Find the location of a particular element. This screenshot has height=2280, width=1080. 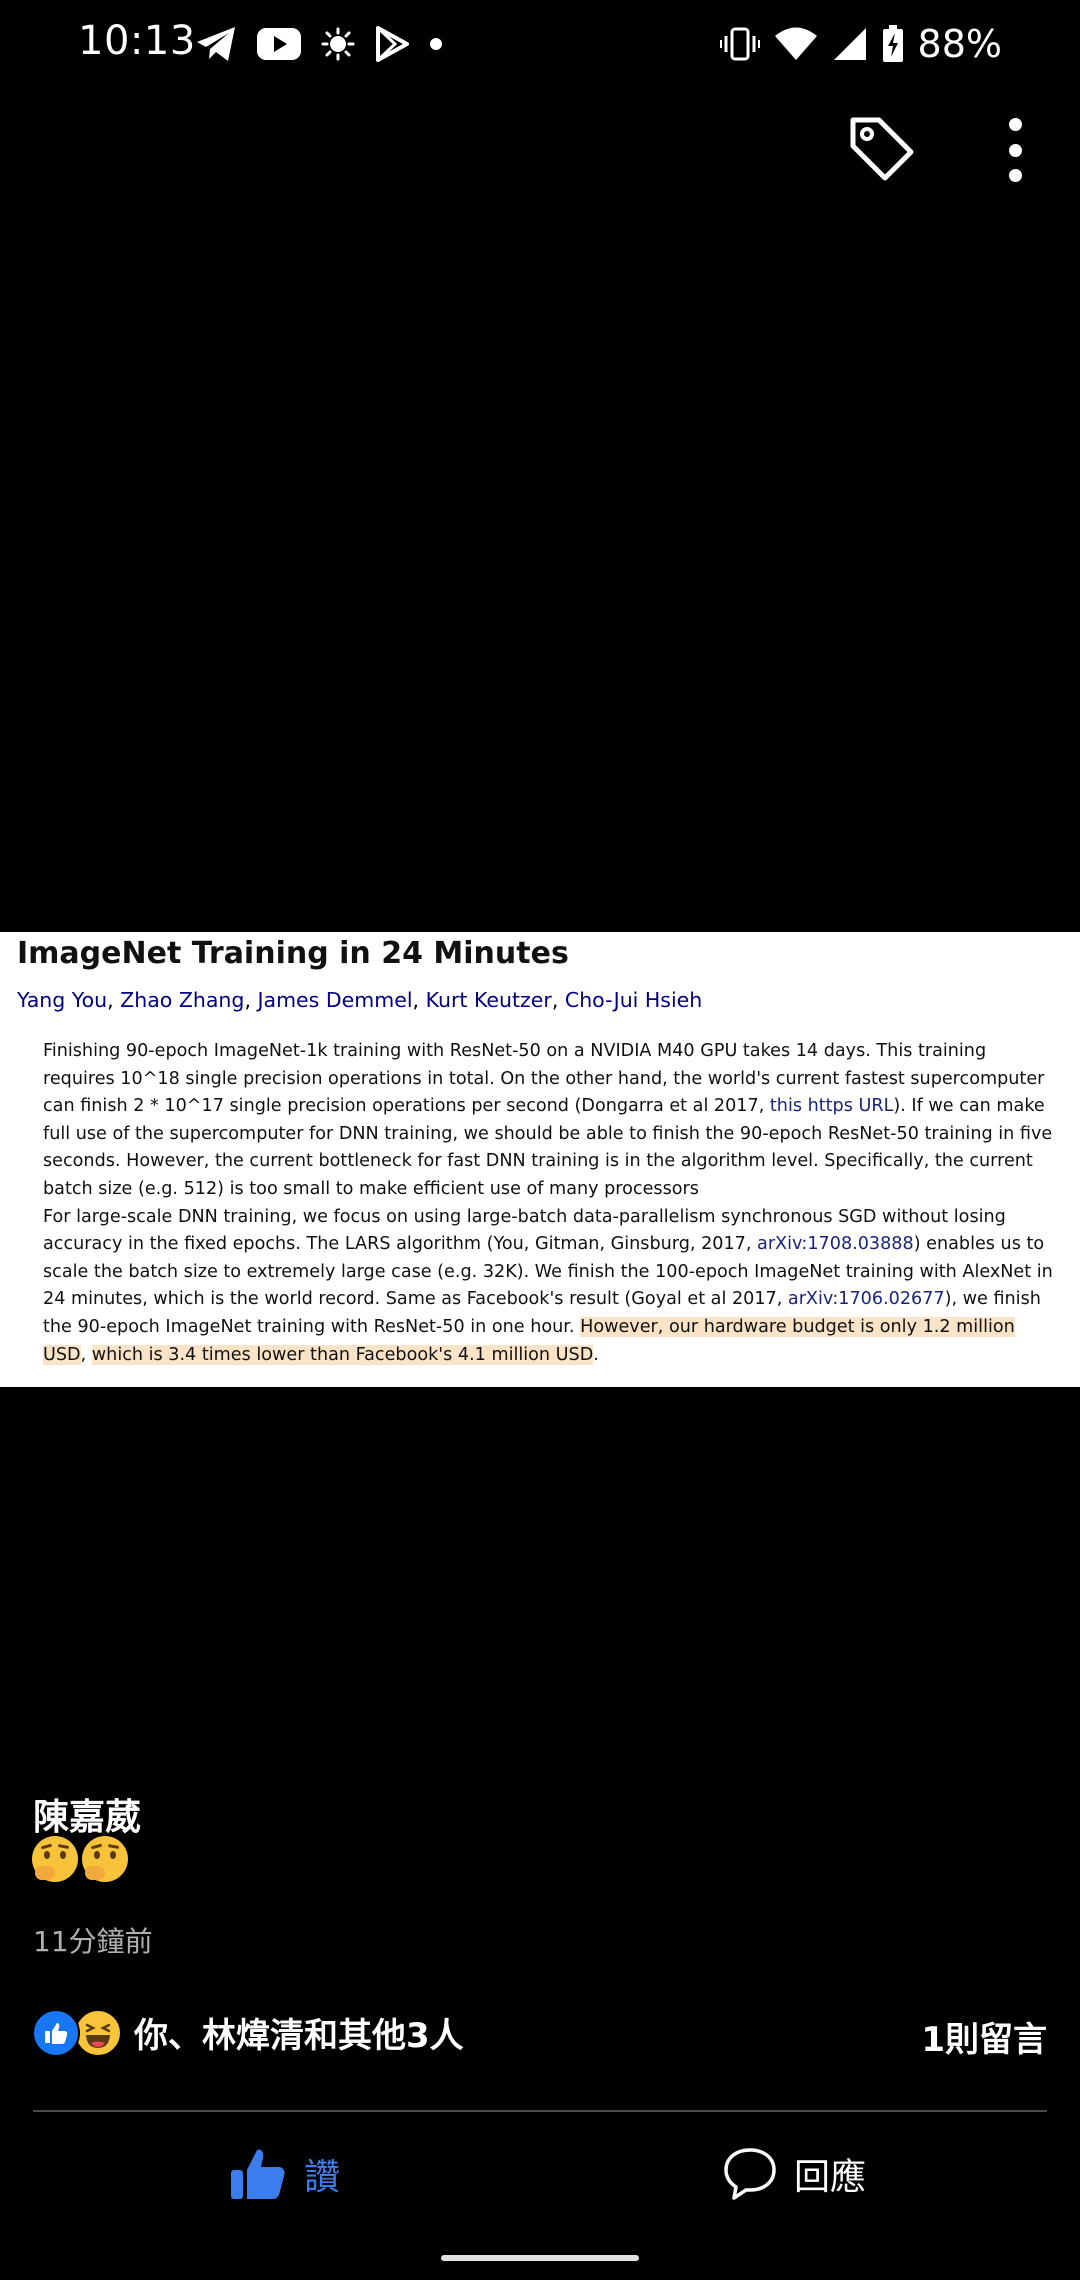

like-button: 讚 is located at coordinates (284, 2174).